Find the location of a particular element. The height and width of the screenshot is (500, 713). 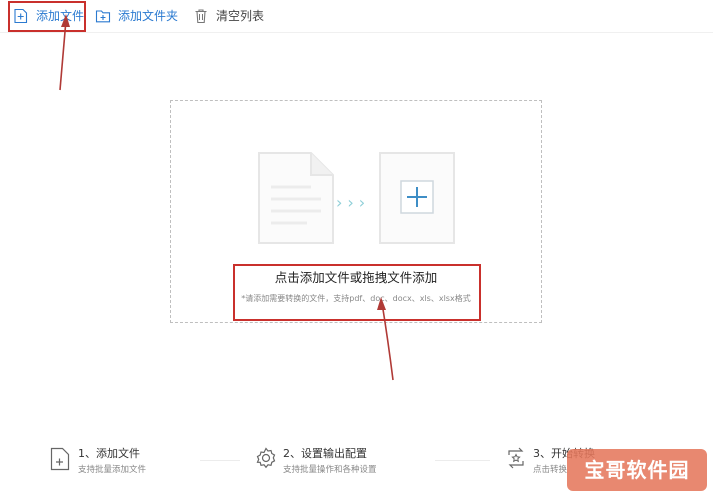

step-title: 2、设置输出配置 is located at coordinates (325, 453).